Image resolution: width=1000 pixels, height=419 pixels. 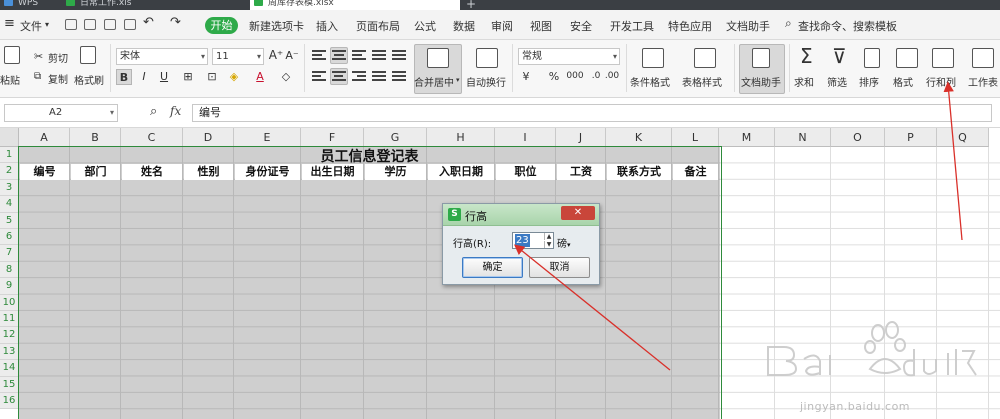 What do you see at coordinates (953, 161) in the screenshot?
I see `arrow-to-rows-cols` at bounding box center [953, 161].